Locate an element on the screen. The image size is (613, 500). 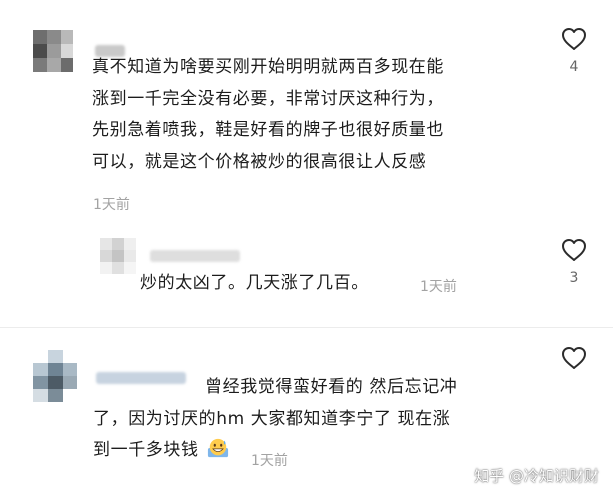
like-button is located at coordinates (574, 362).